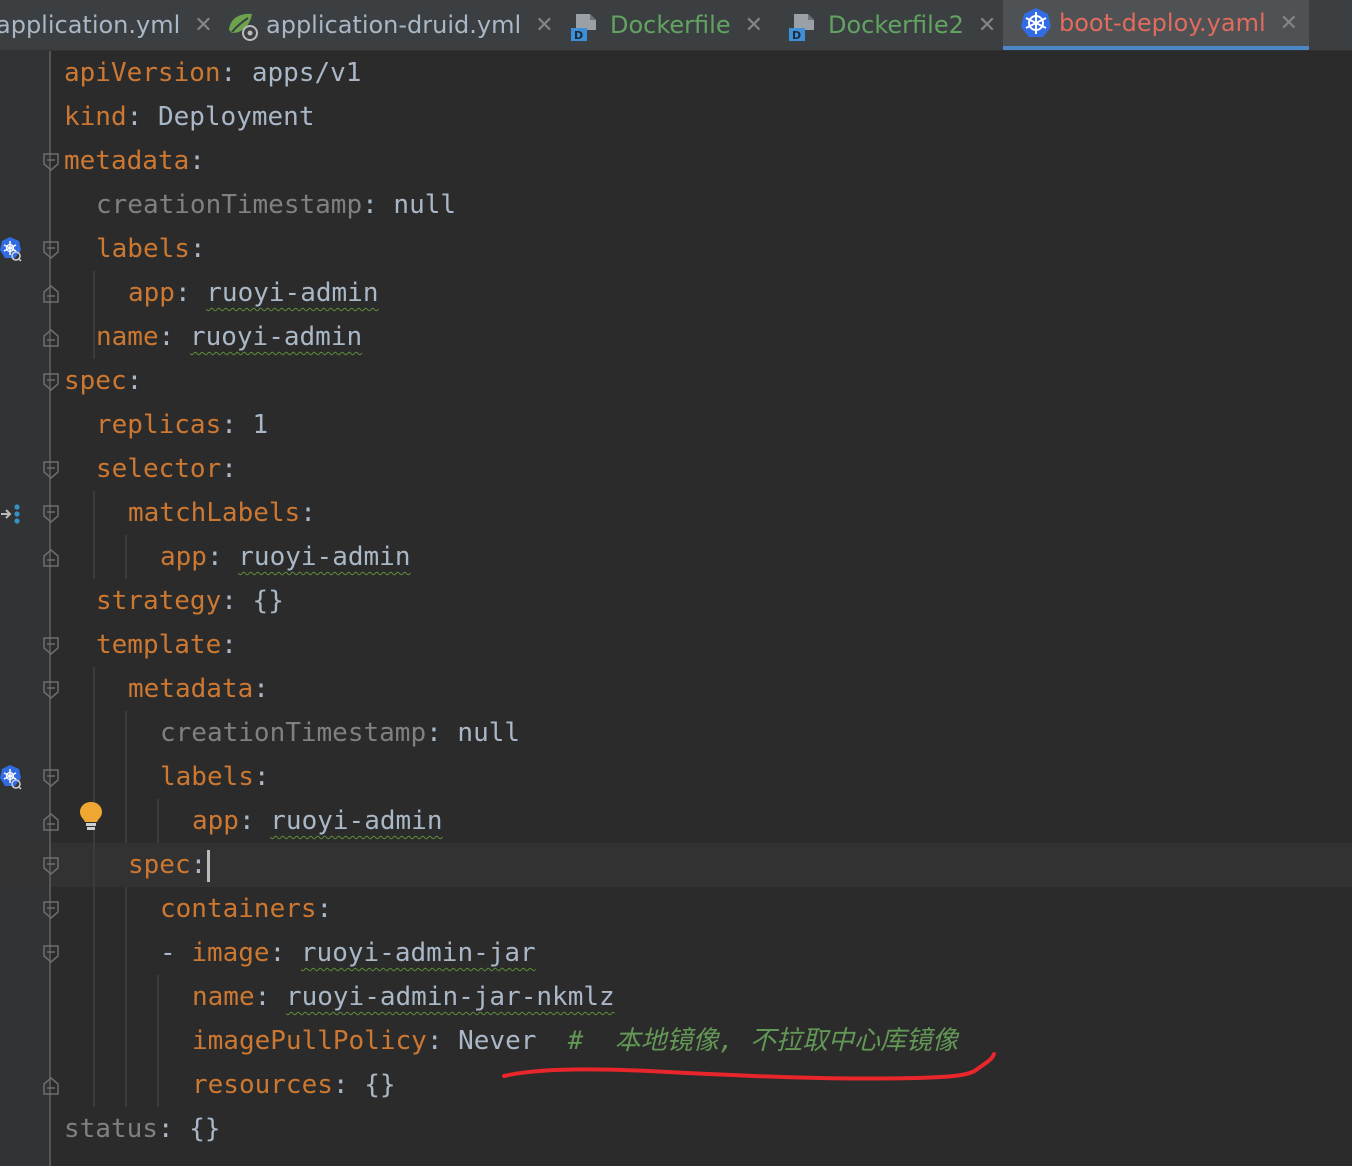 Image resolution: width=1352 pixels, height=1166 pixels. I want to click on code-line: containers:, so click(246, 909).